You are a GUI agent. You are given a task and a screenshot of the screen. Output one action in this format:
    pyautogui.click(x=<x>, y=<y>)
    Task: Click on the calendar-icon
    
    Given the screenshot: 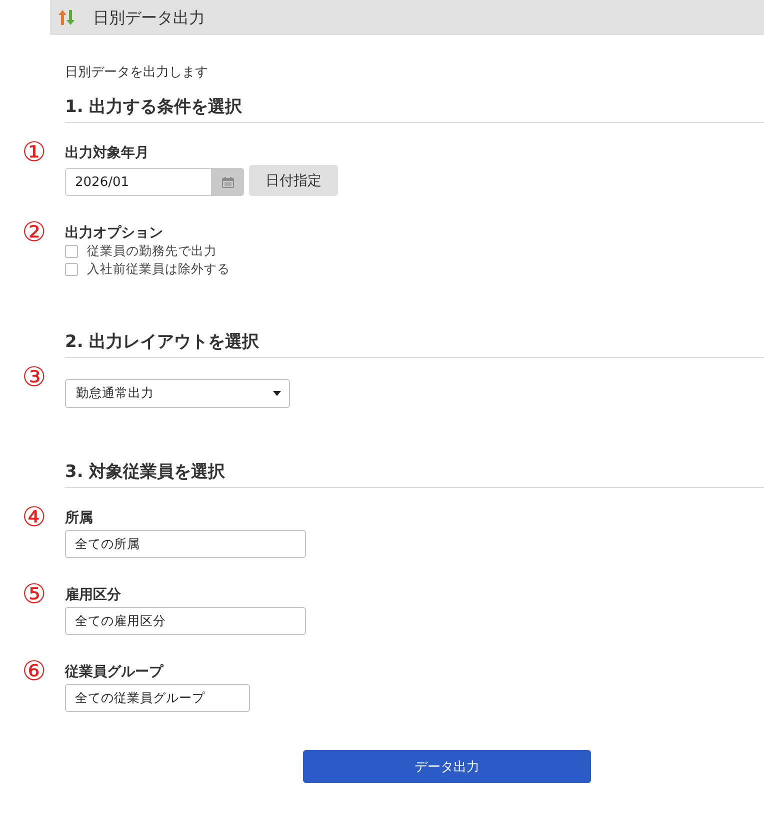 What is the action you would take?
    pyautogui.click(x=228, y=182)
    